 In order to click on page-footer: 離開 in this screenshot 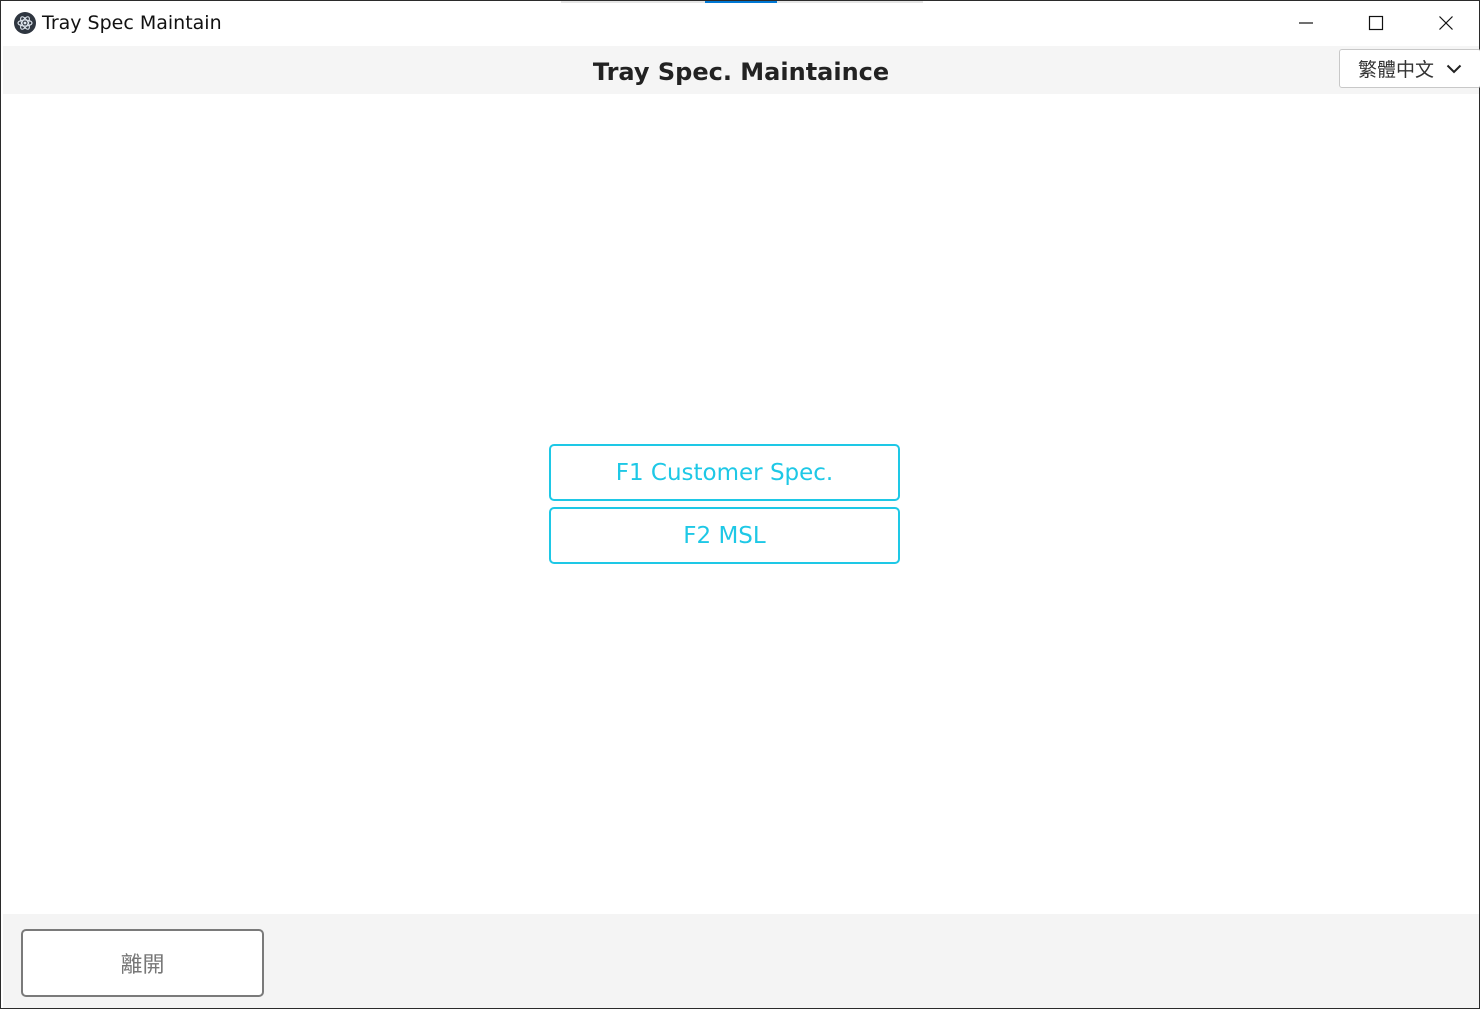, I will do `click(741, 961)`.